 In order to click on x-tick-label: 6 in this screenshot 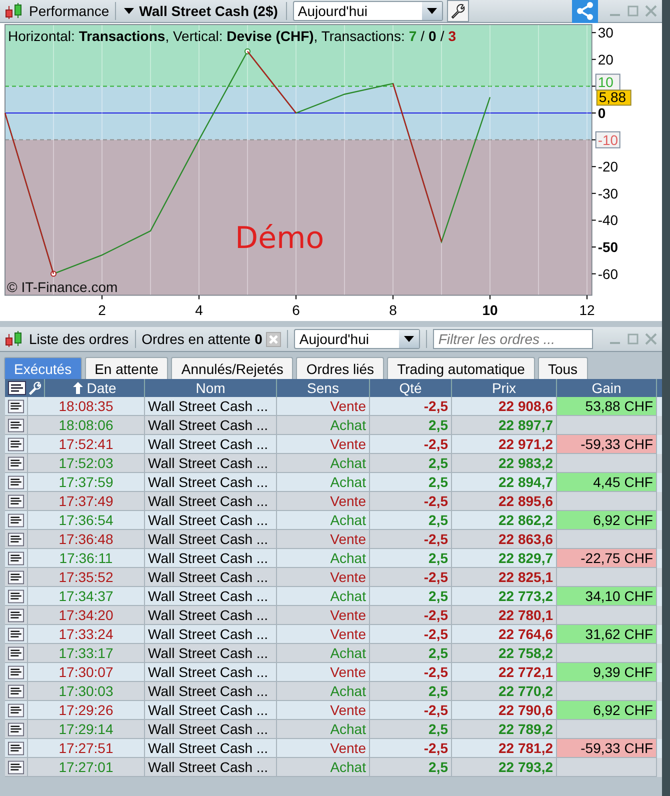, I will do `click(296, 310)`.